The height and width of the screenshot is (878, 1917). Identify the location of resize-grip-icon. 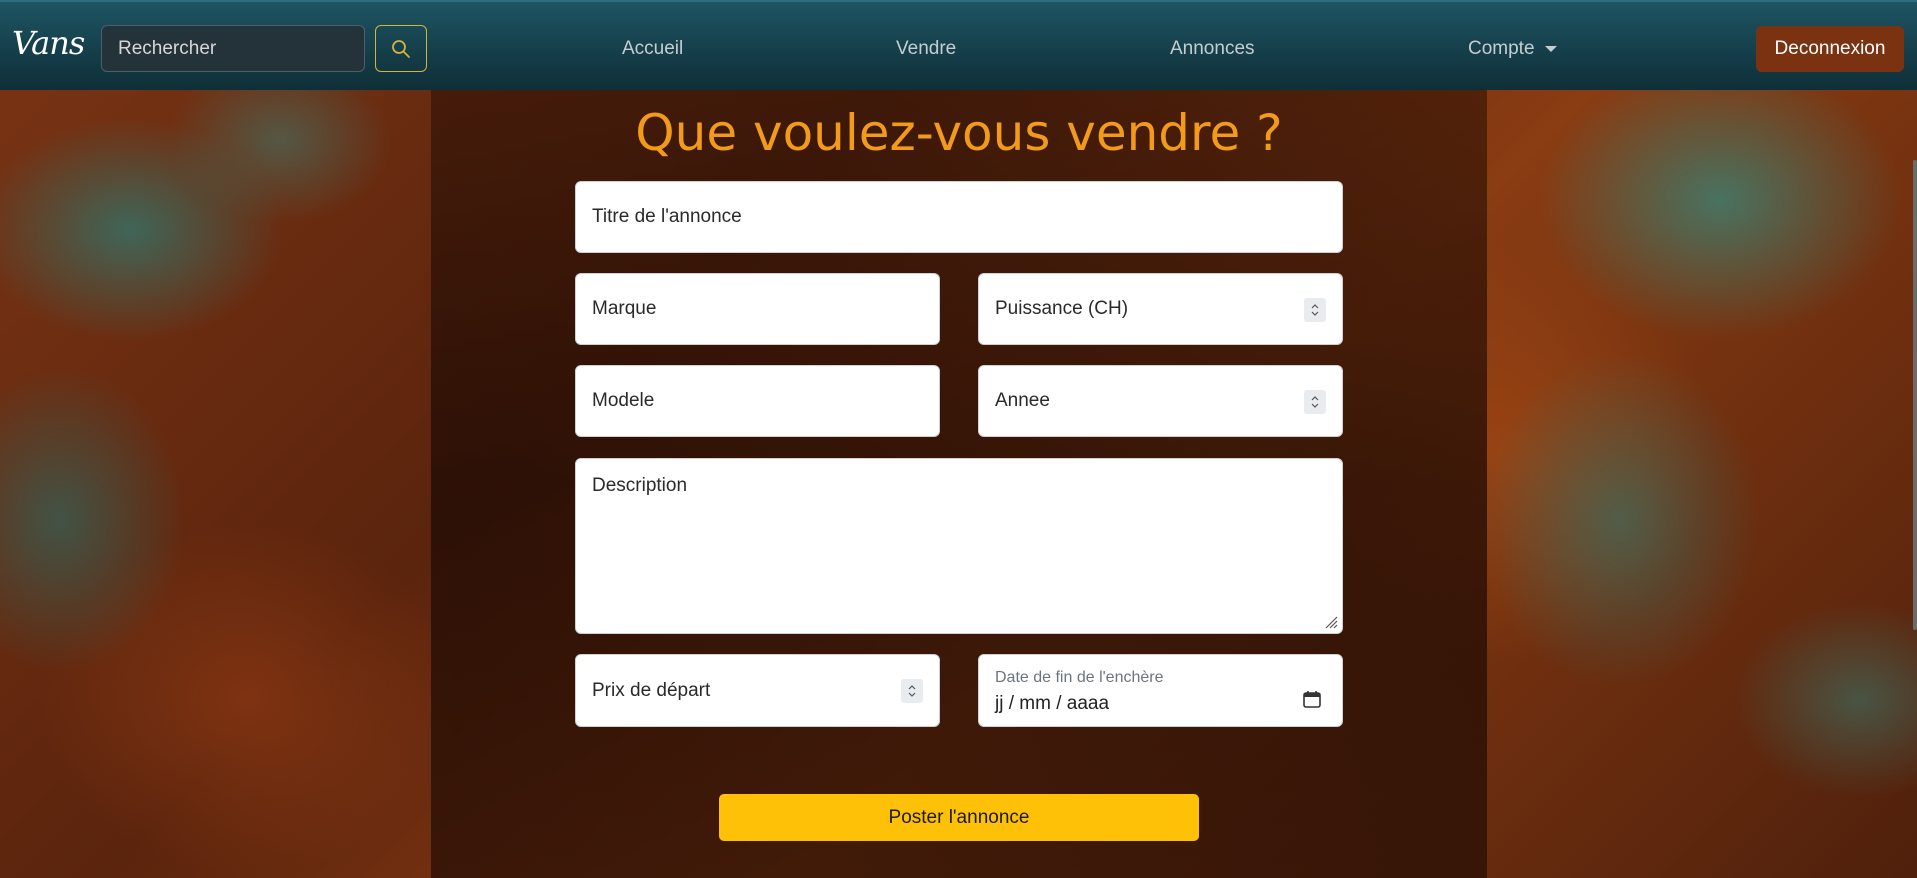
(1331, 622).